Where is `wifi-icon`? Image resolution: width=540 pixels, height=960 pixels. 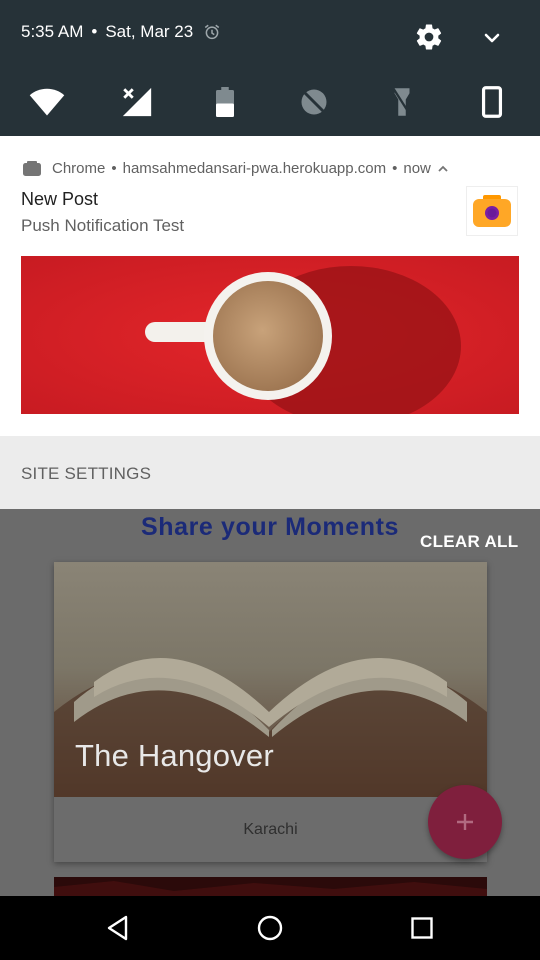
wifi-icon is located at coordinates (47, 102).